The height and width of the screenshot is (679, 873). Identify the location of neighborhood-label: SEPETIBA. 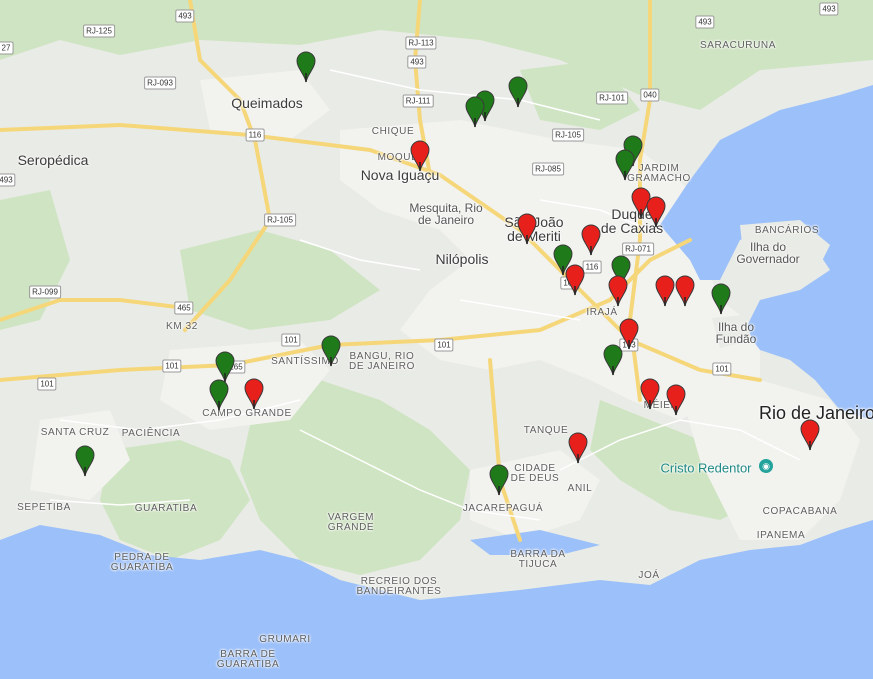
(44, 507).